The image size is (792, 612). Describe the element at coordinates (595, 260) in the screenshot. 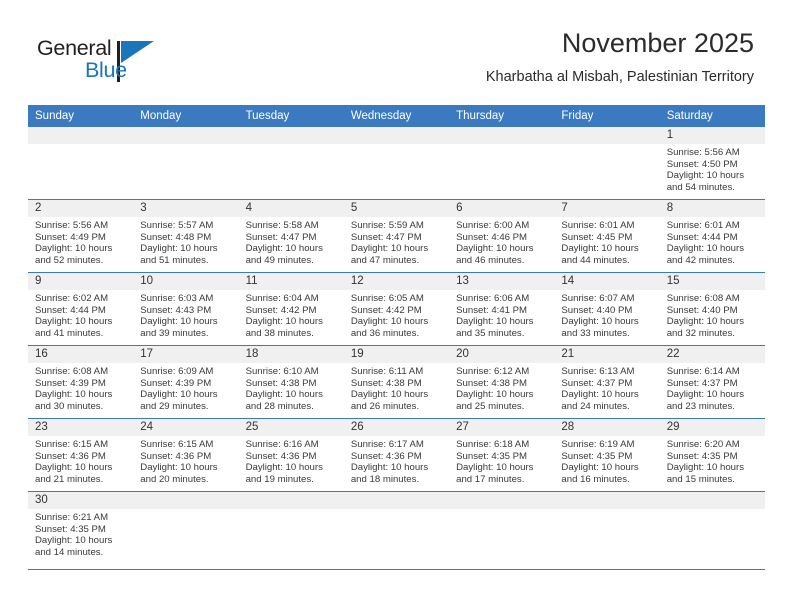

I see `day-detail-line: and 44 minutes.` at that location.